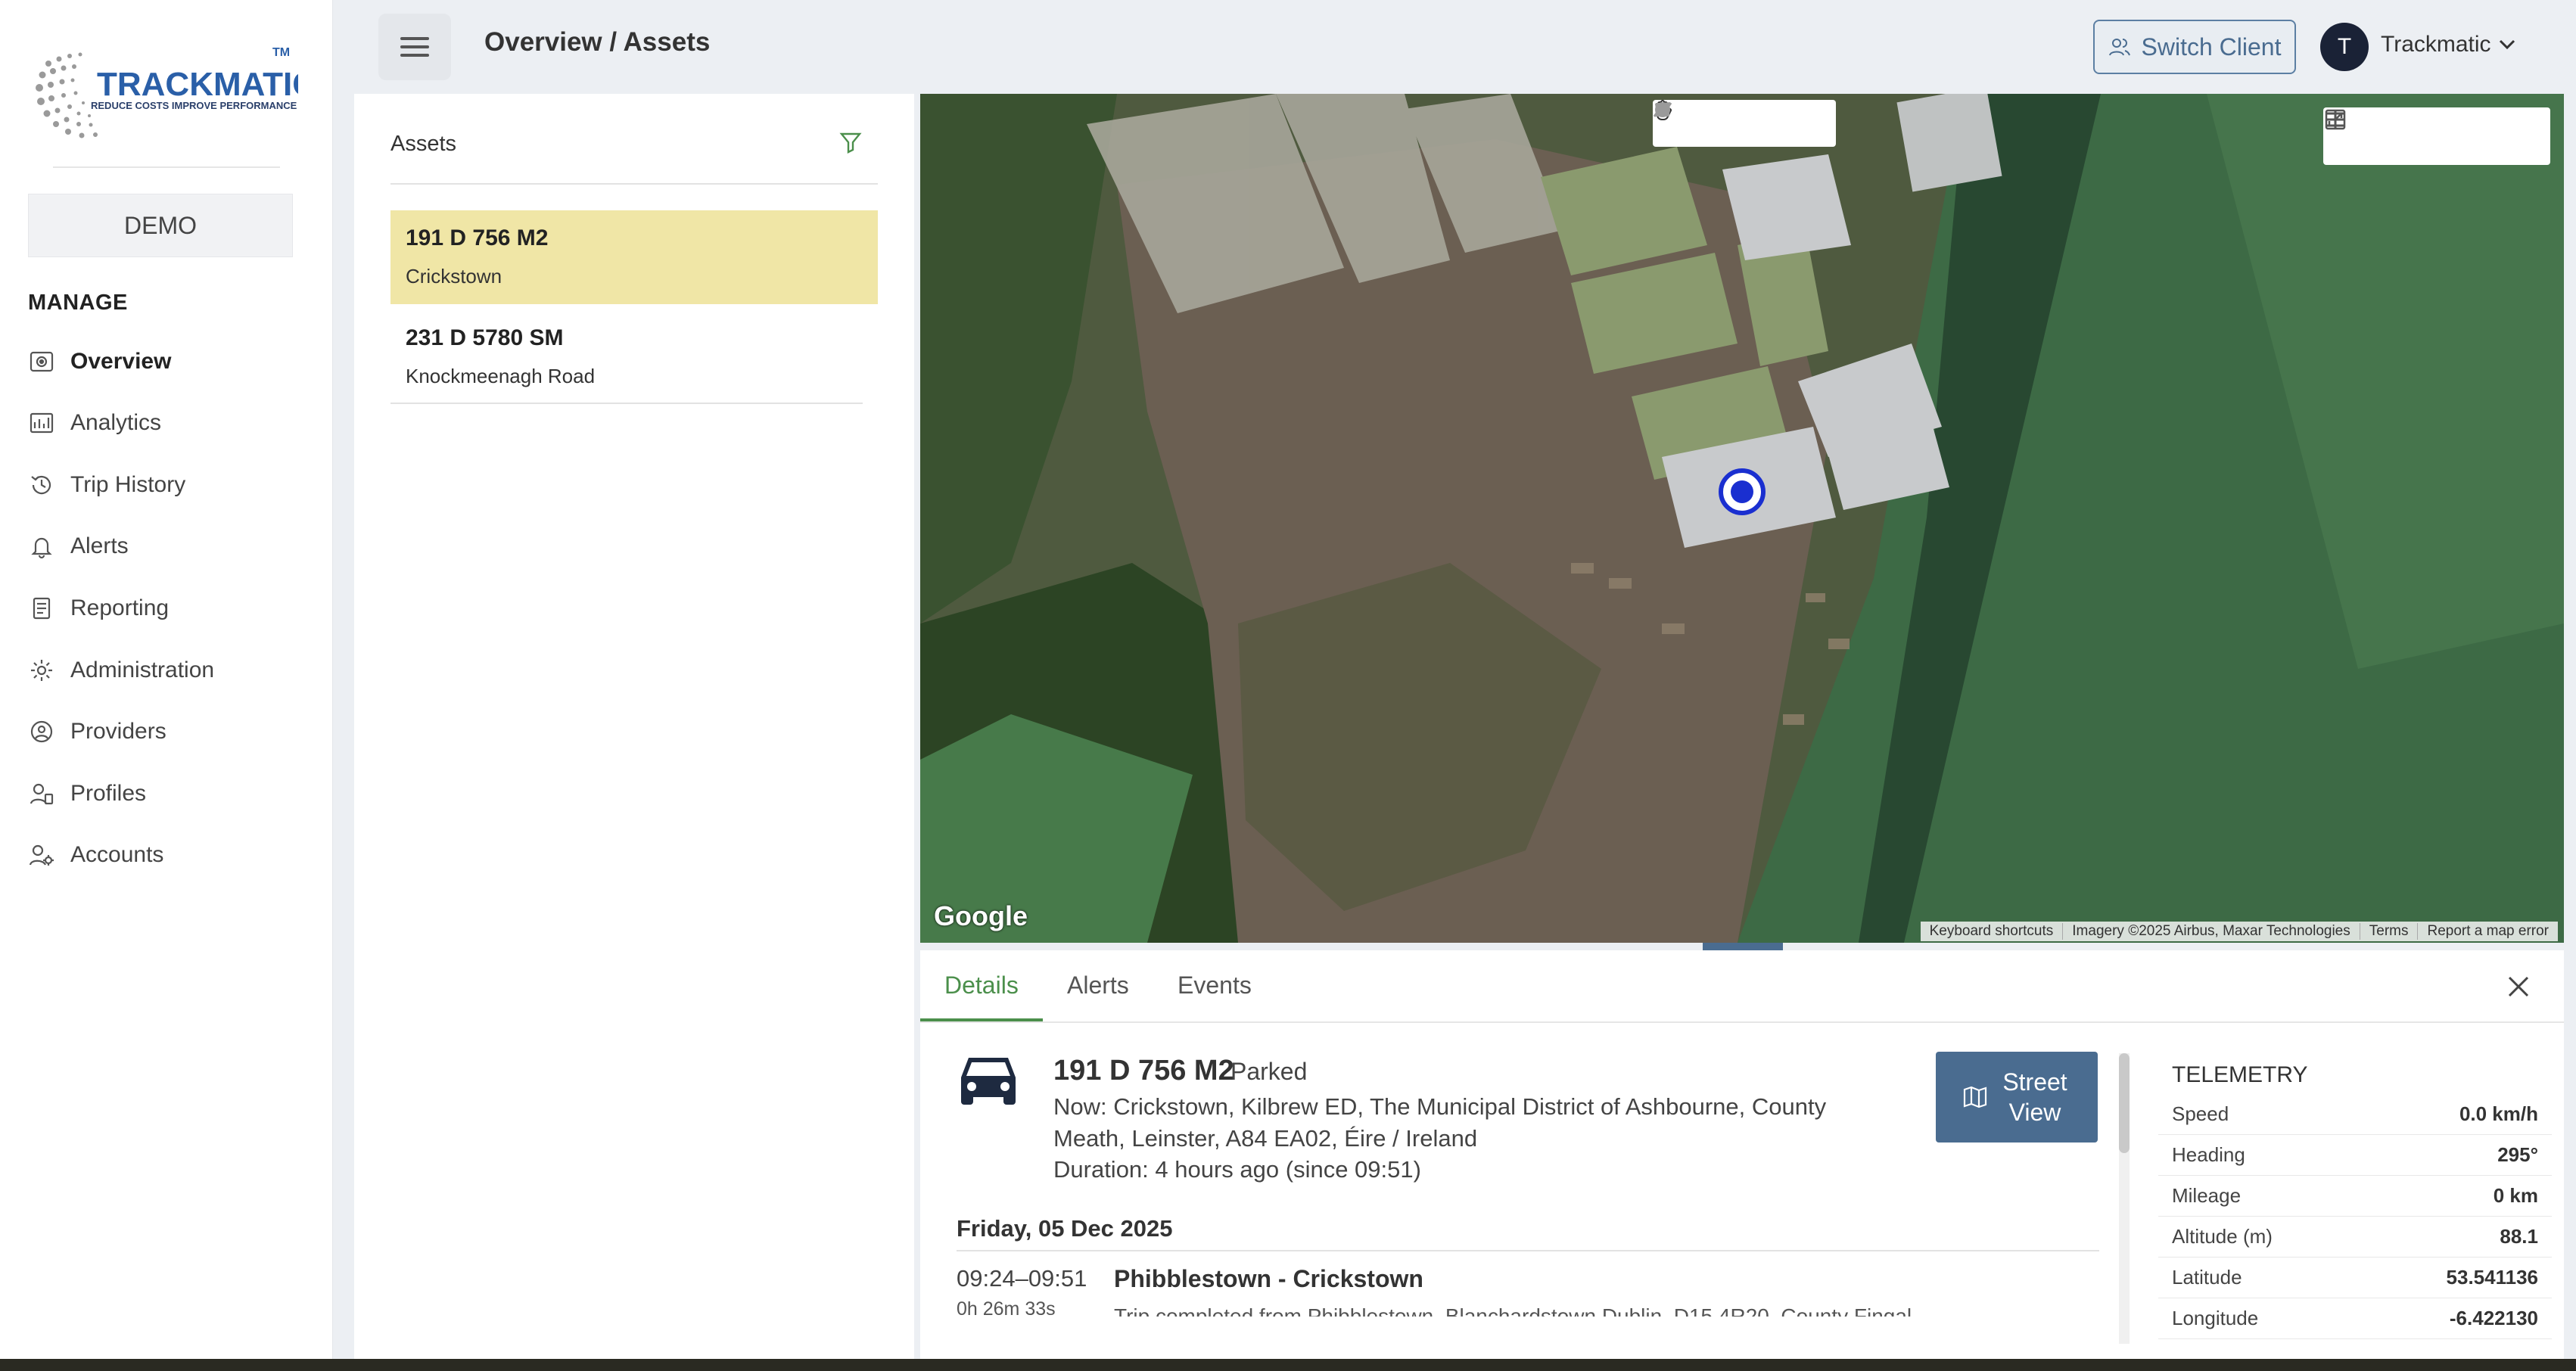 The image size is (2576, 1371). What do you see at coordinates (1268, 1279) in the screenshot?
I see `trip-title: Phibblestown - Crickstown` at bounding box center [1268, 1279].